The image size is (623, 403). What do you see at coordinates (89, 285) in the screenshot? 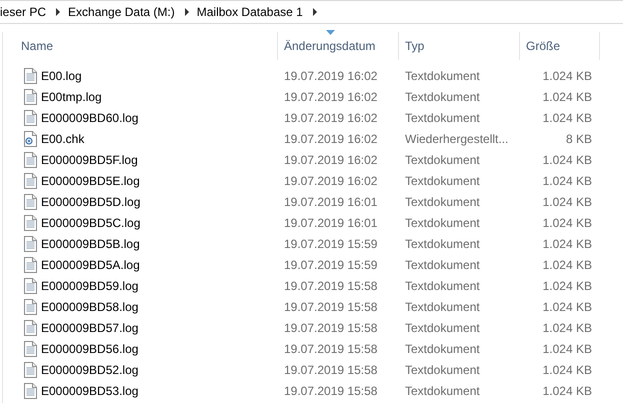
I see `file-name: E000009BD59.log` at bounding box center [89, 285].